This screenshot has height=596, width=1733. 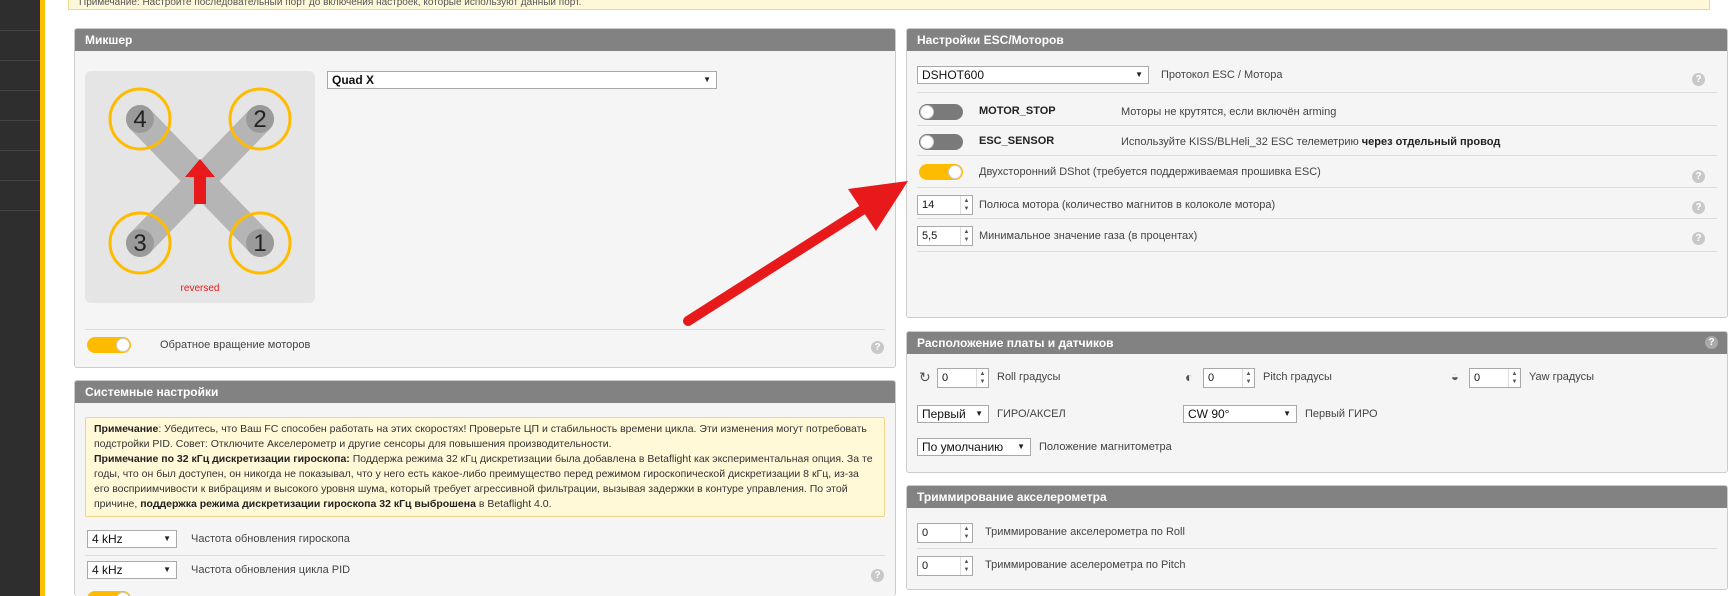 What do you see at coordinates (941, 112) in the screenshot?
I see `motor-stop-toggle` at bounding box center [941, 112].